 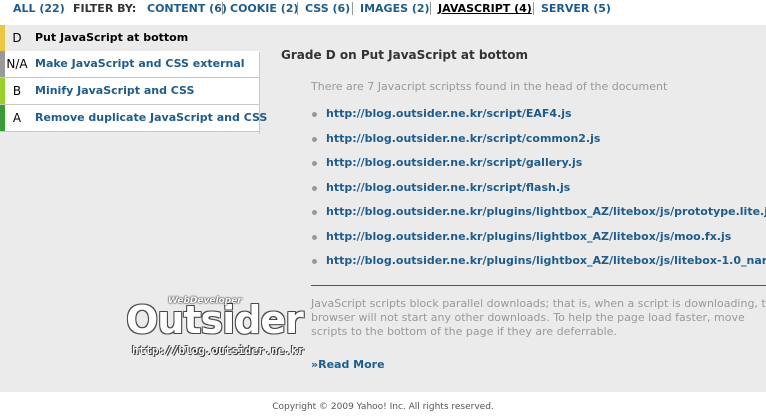 What do you see at coordinates (17, 64) in the screenshot?
I see `grade-letter: N/A` at bounding box center [17, 64].